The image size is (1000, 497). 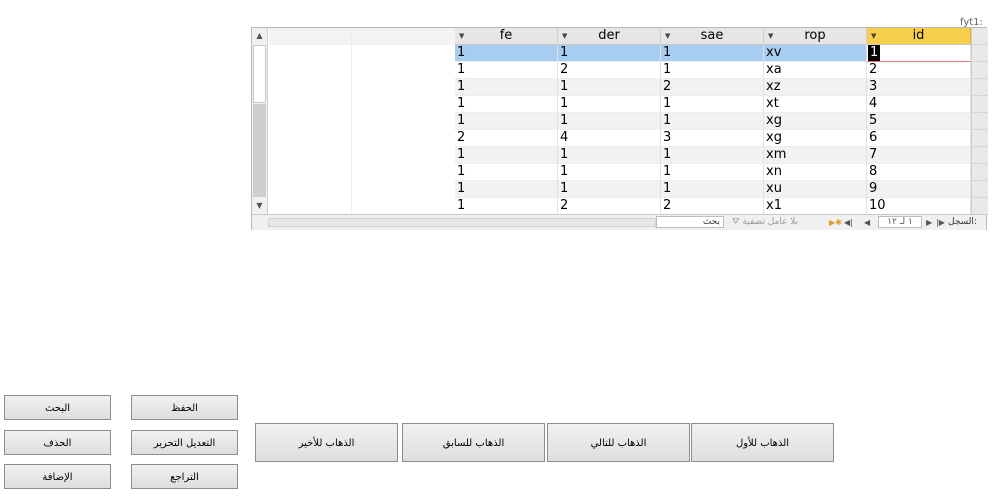 I want to click on scroll-thumb, so click(x=259, y=74).